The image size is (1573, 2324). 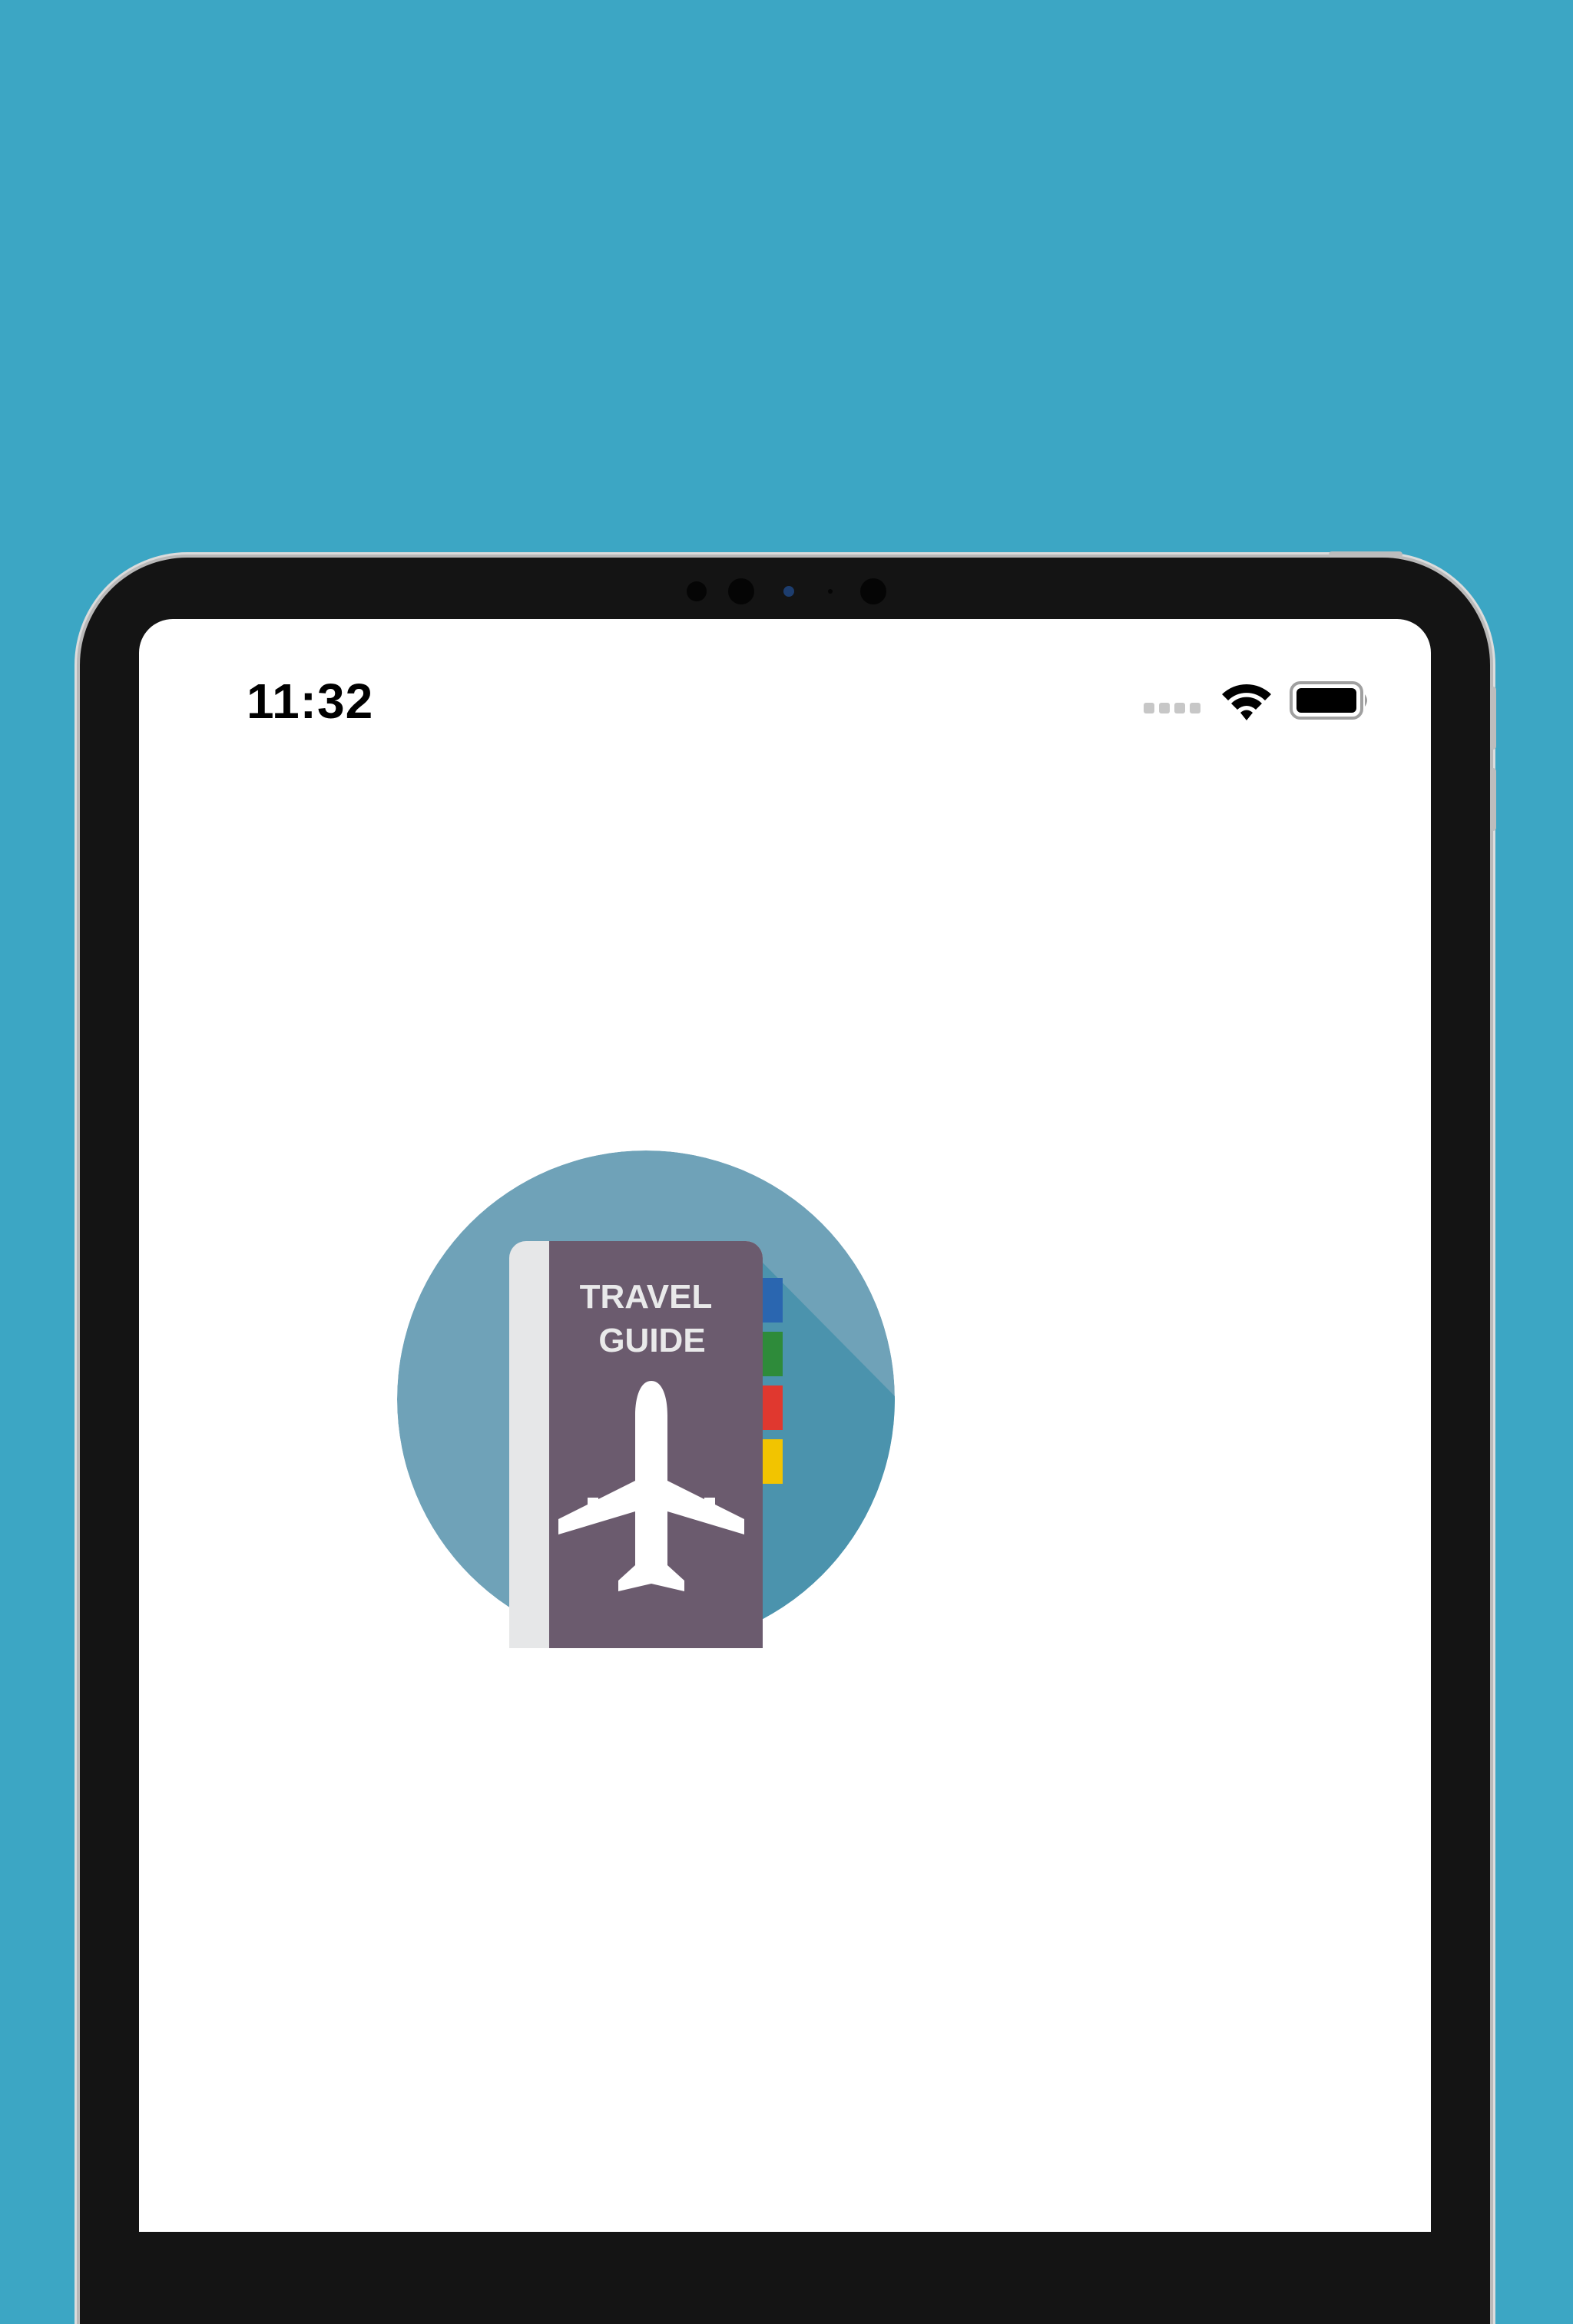 What do you see at coordinates (1365, 554) in the screenshot?
I see `top-button` at bounding box center [1365, 554].